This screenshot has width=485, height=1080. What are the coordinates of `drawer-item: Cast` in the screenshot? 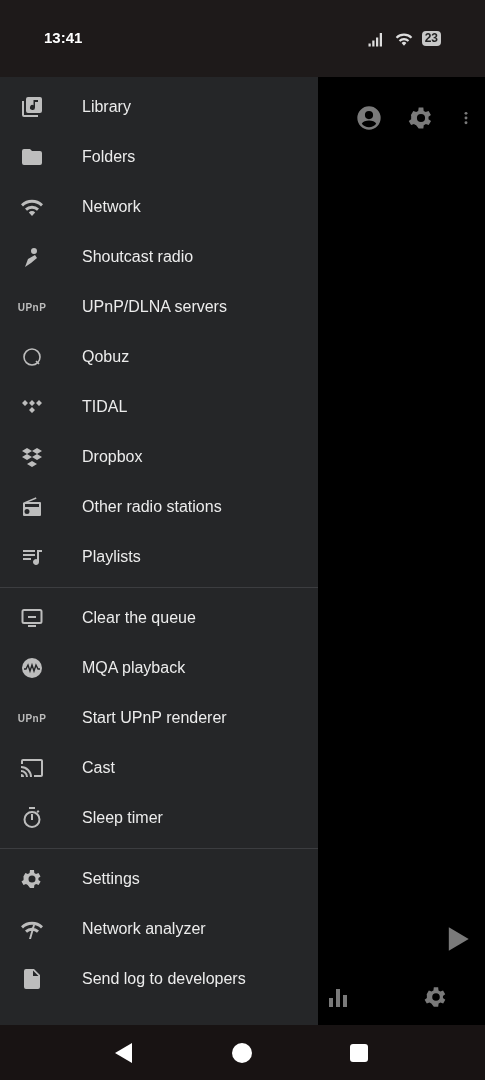 It's located at (159, 768).